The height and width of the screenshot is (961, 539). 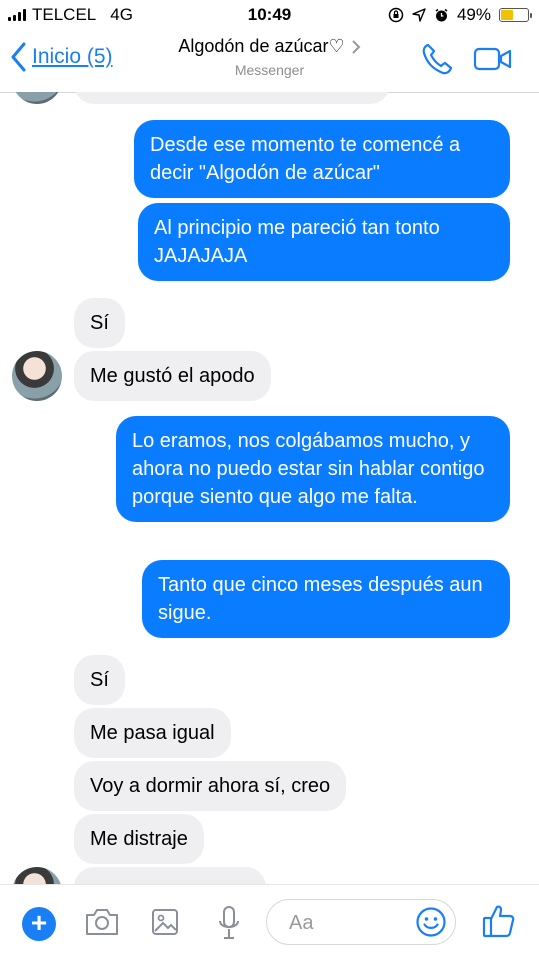 What do you see at coordinates (326, 599) in the screenshot?
I see `message-bubble-outgoing: Tanto que cinco meses después aun sigue.` at bounding box center [326, 599].